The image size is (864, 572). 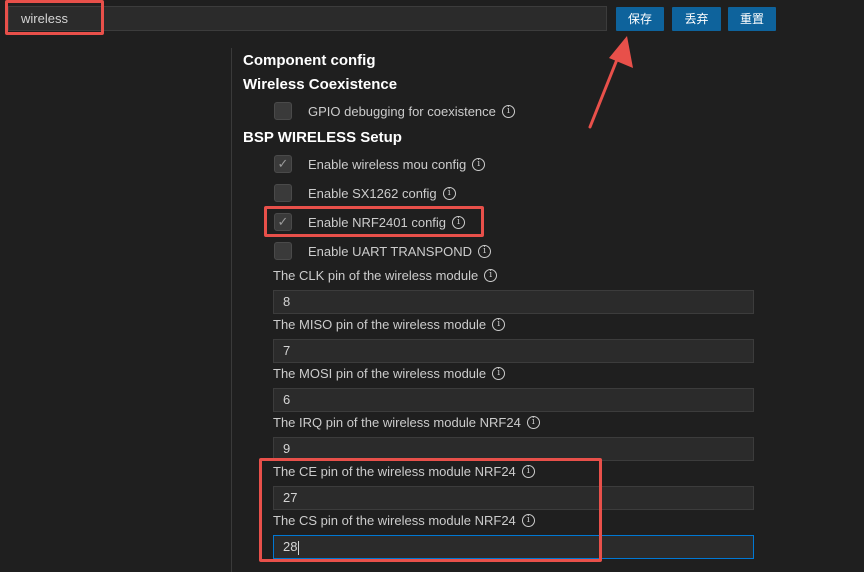 I want to click on text-caret, so click(x=299, y=547).